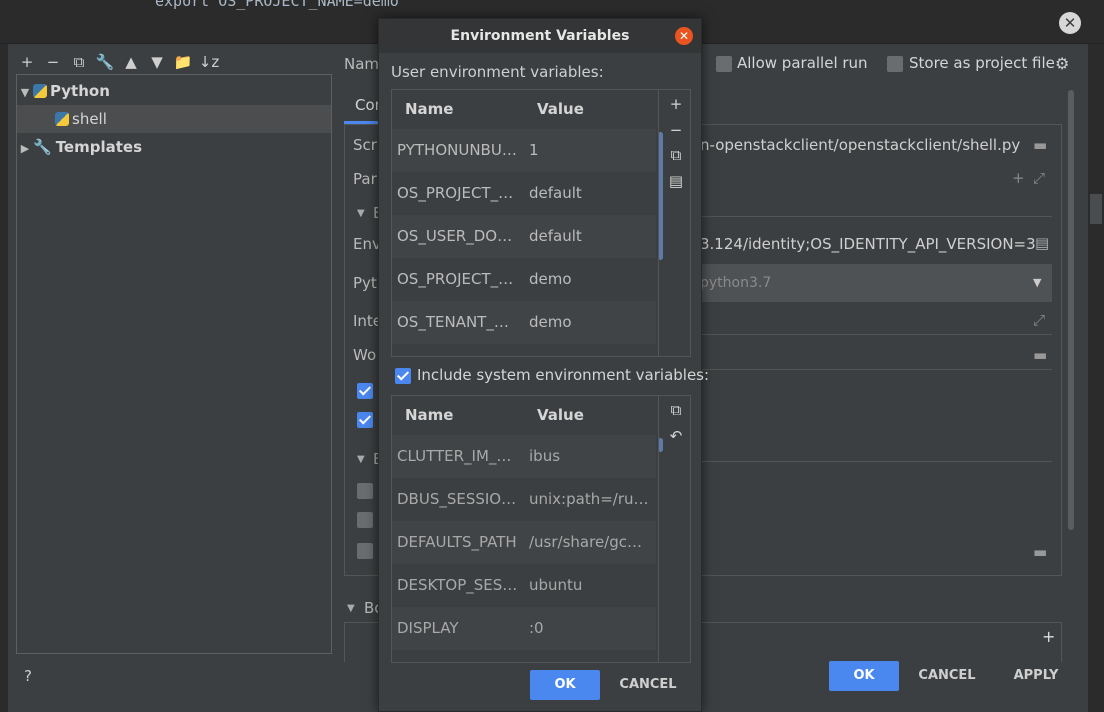  I want to click on user-vars-actions: + − ⧉ ▤, so click(674, 223).